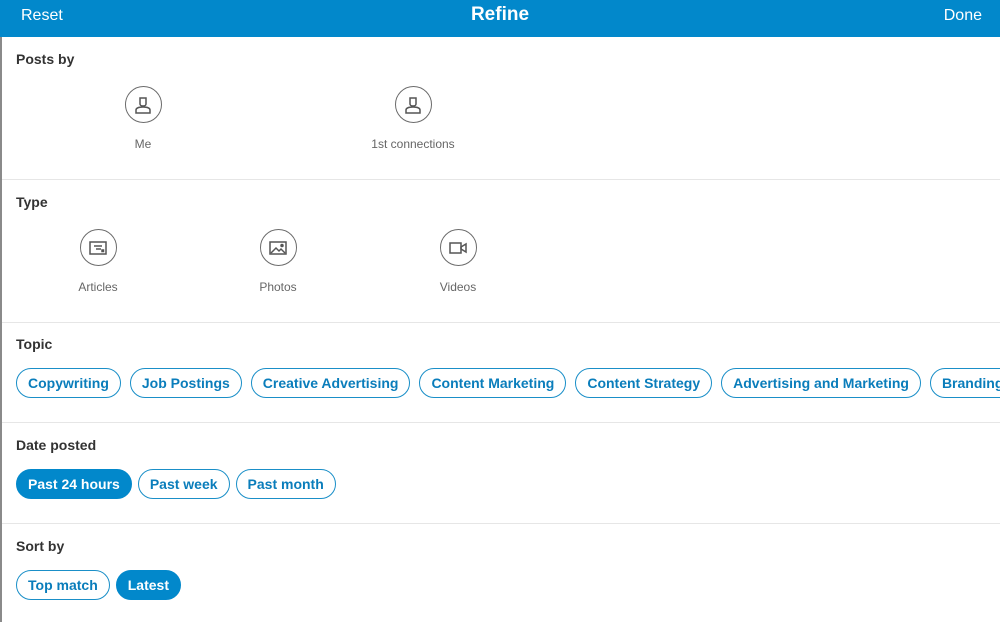 The height and width of the screenshot is (622, 1000). What do you see at coordinates (183, 484) in the screenshot?
I see `date-chip-past-week: Past week` at bounding box center [183, 484].